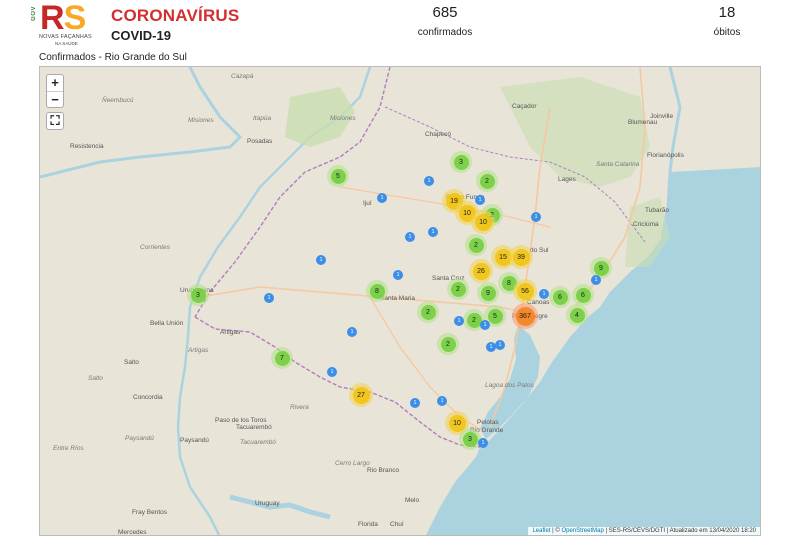 The height and width of the screenshot is (541, 800). Describe the element at coordinates (524, 106) in the screenshot. I see `place-label: Caçador` at that location.